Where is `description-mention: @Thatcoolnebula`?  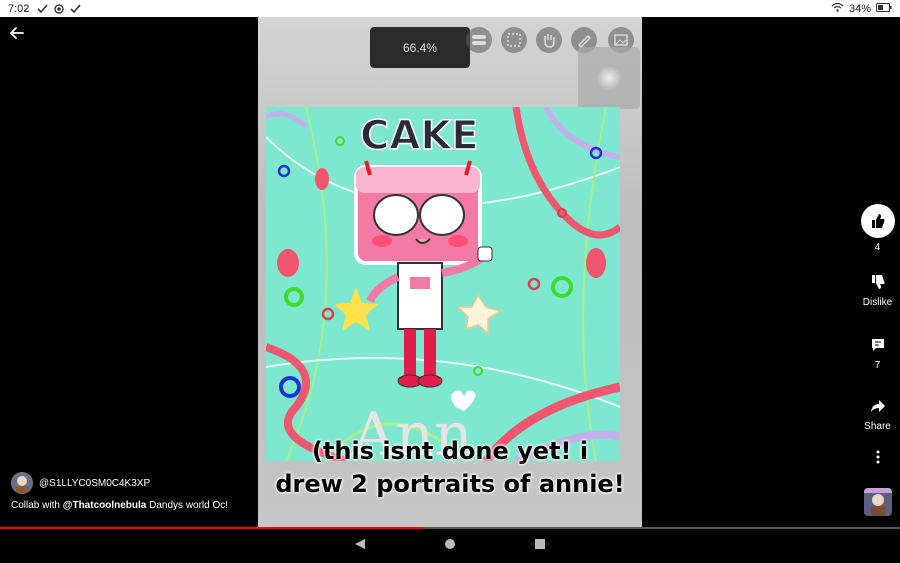 description-mention: @Thatcoolnebula is located at coordinates (105, 505).